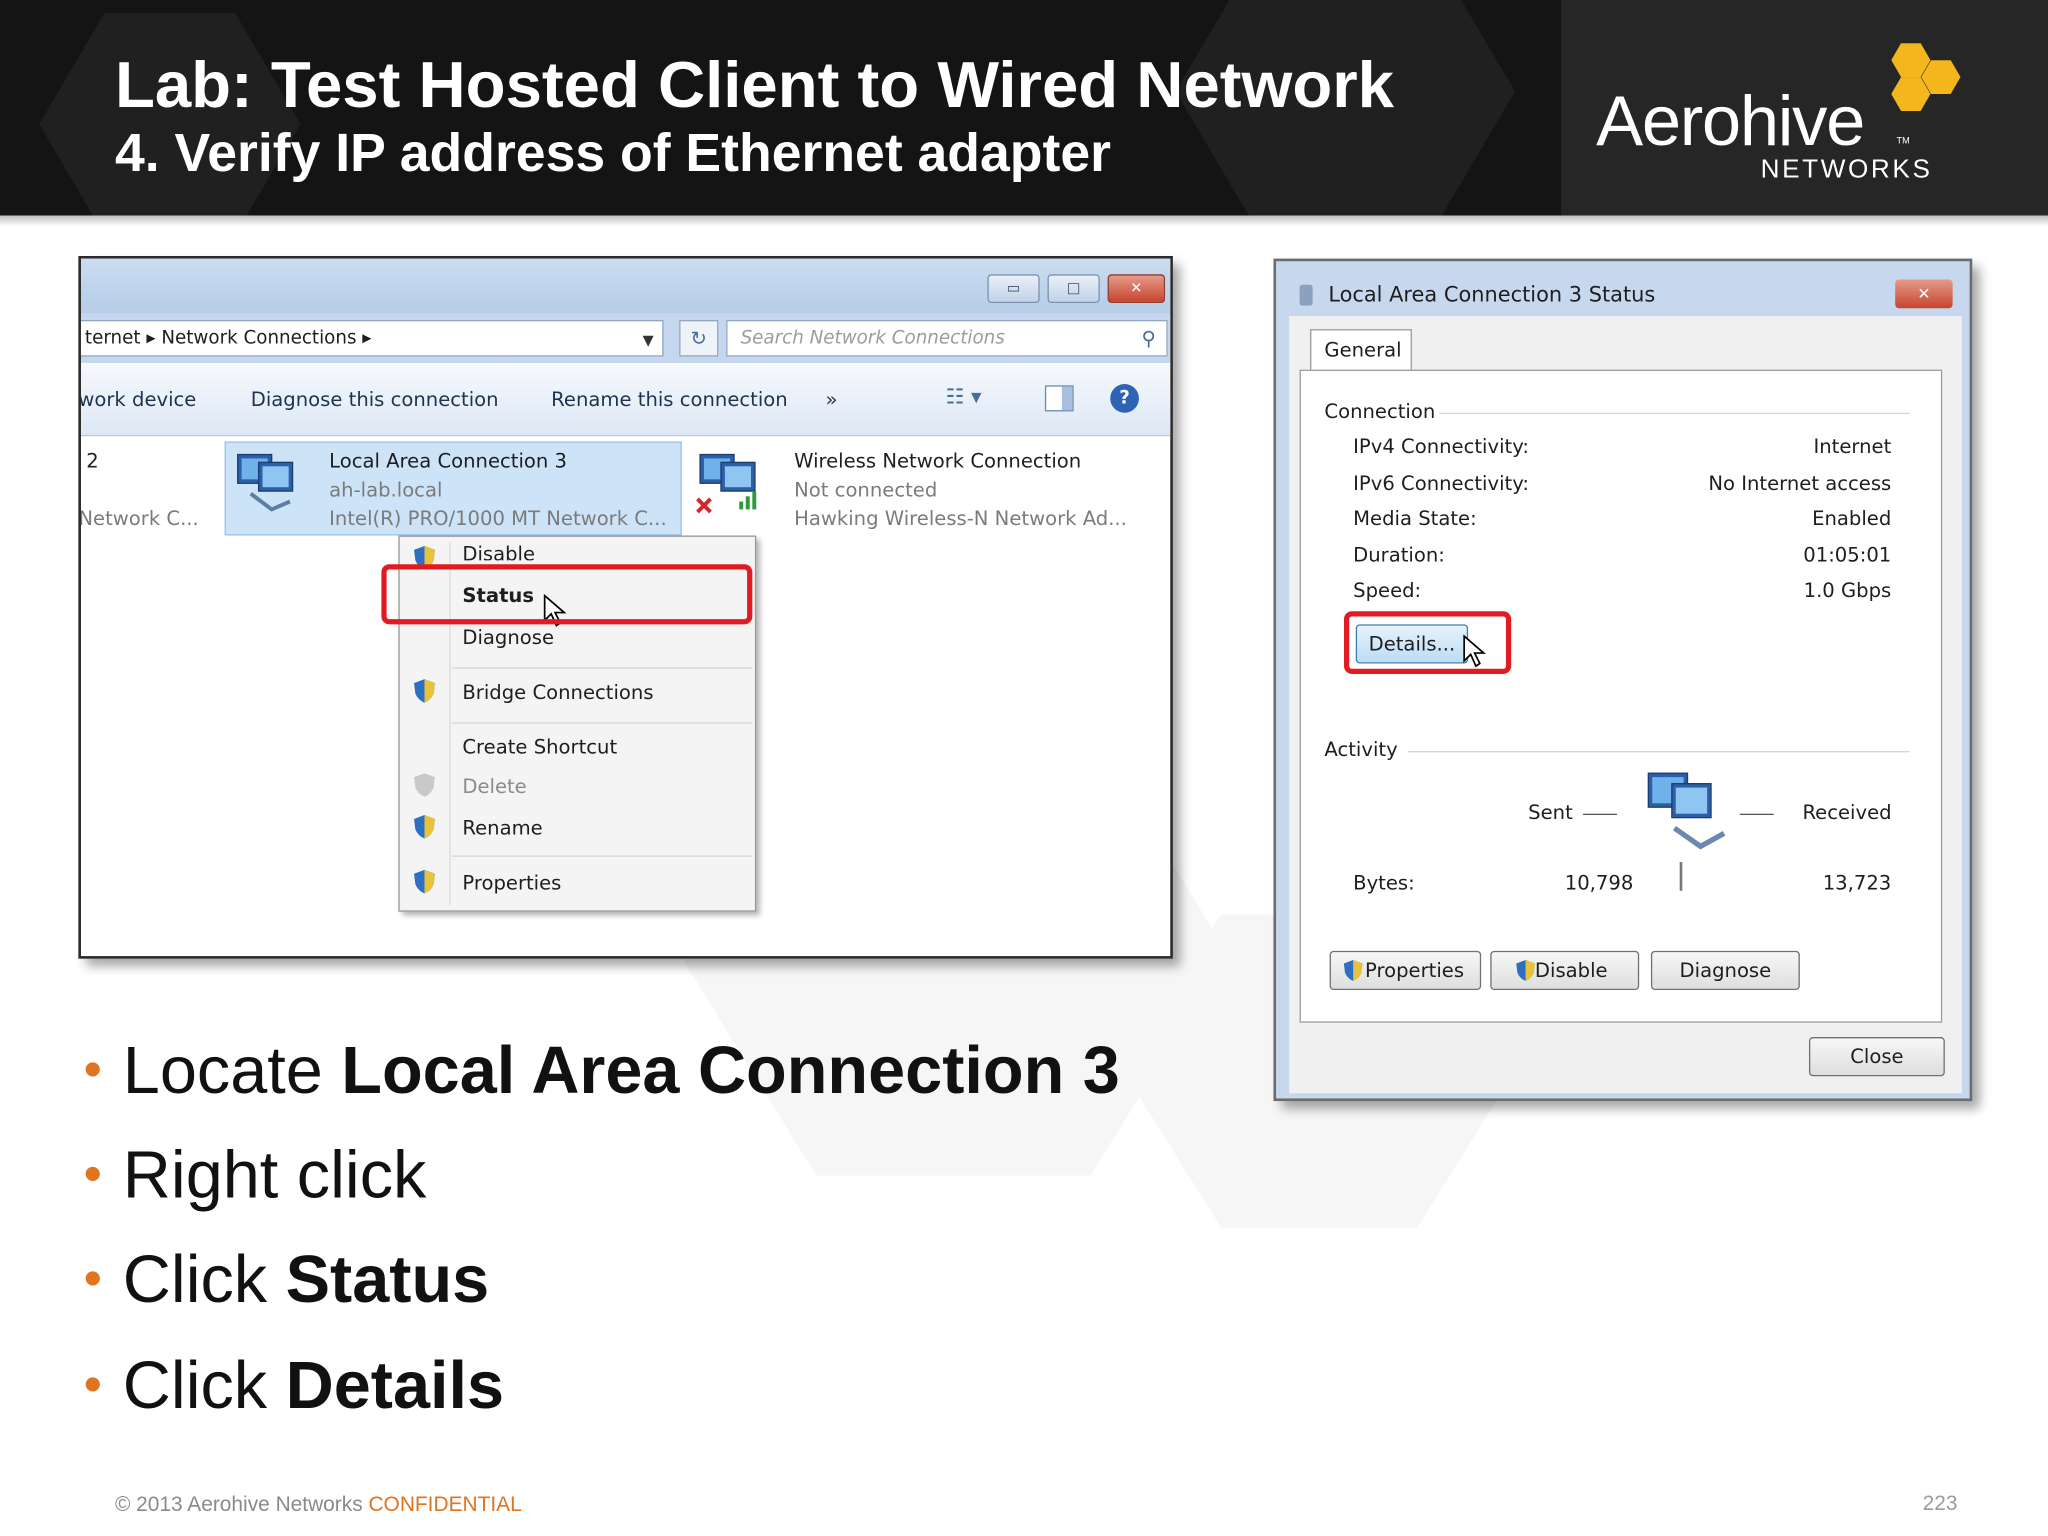 This screenshot has height=1536, width=2048. What do you see at coordinates (539, 747) in the screenshot?
I see `menu-item-create-shortcut: Create Shortcut` at bounding box center [539, 747].